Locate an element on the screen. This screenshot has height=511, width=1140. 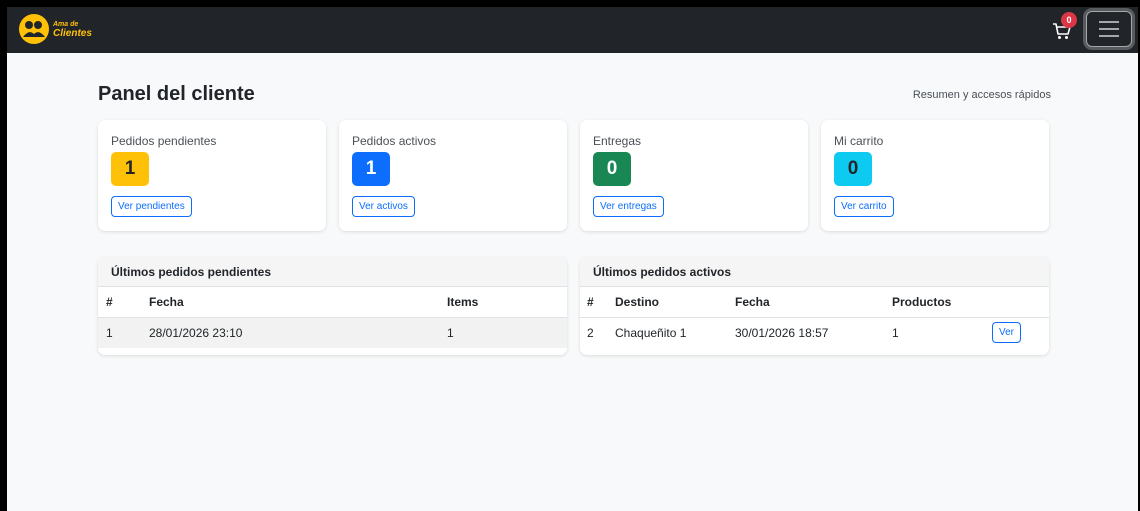
view-order-button: Ver is located at coordinates (1007, 333).